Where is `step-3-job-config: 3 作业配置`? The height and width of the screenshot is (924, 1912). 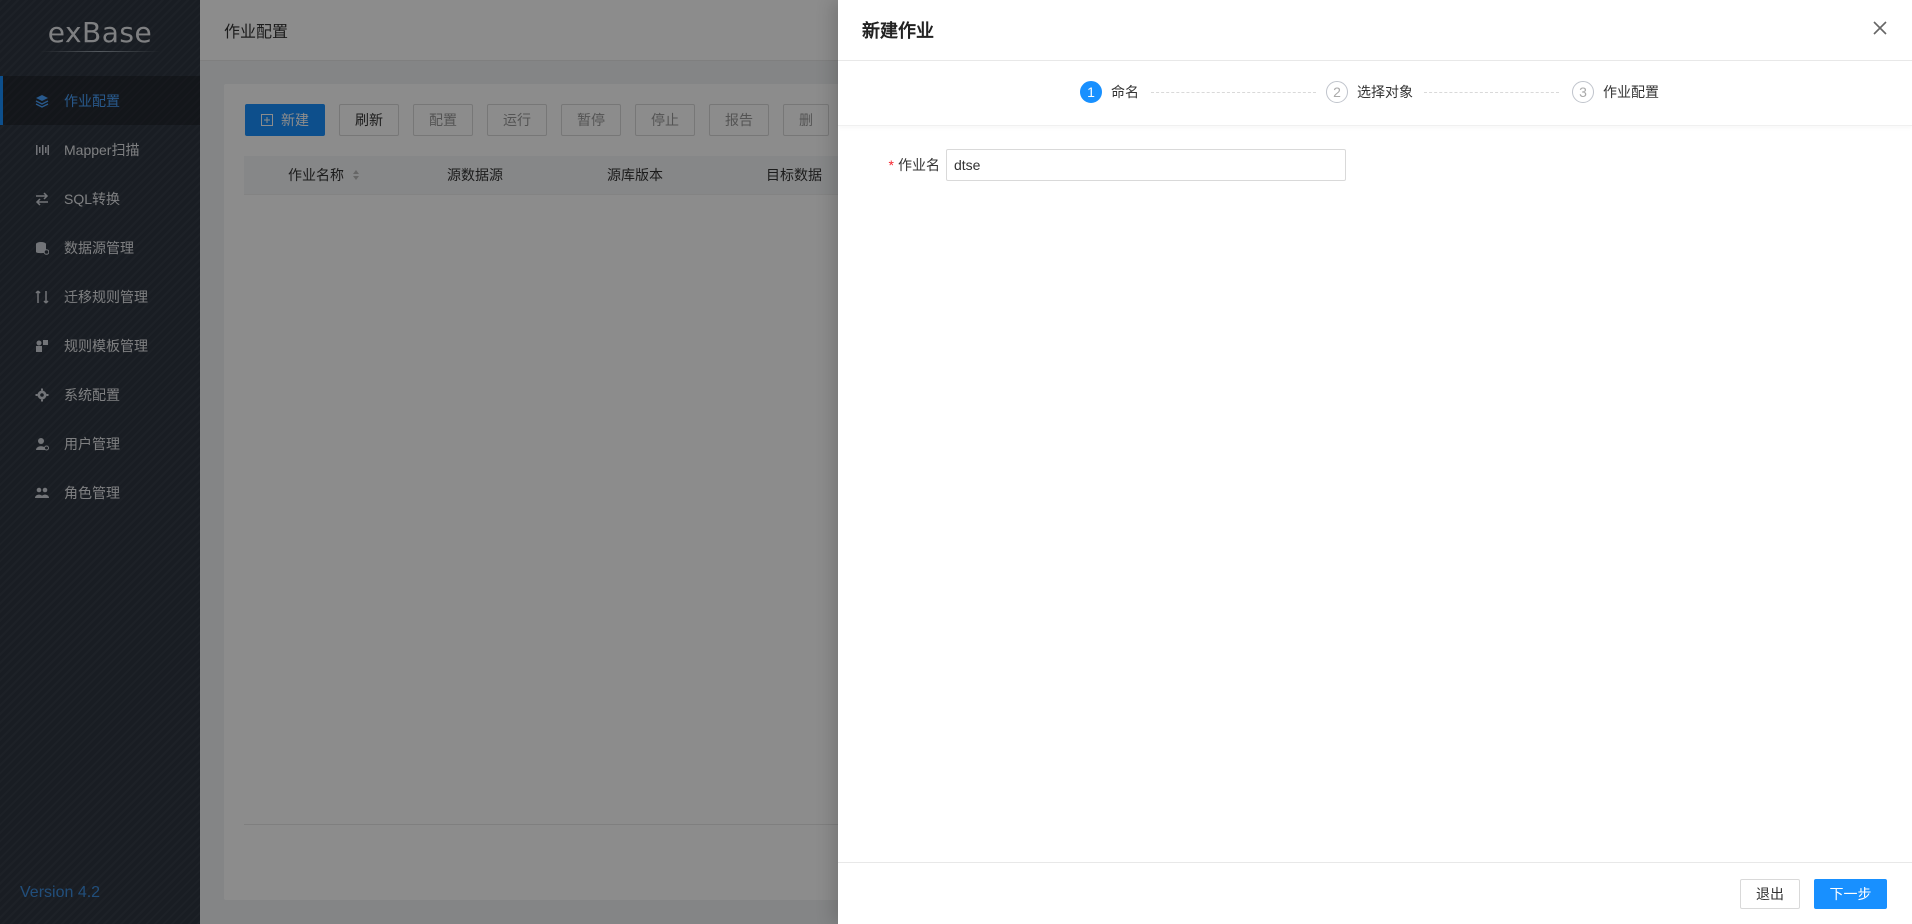
step-3-job-config: 3 作业配置 is located at coordinates (1615, 92).